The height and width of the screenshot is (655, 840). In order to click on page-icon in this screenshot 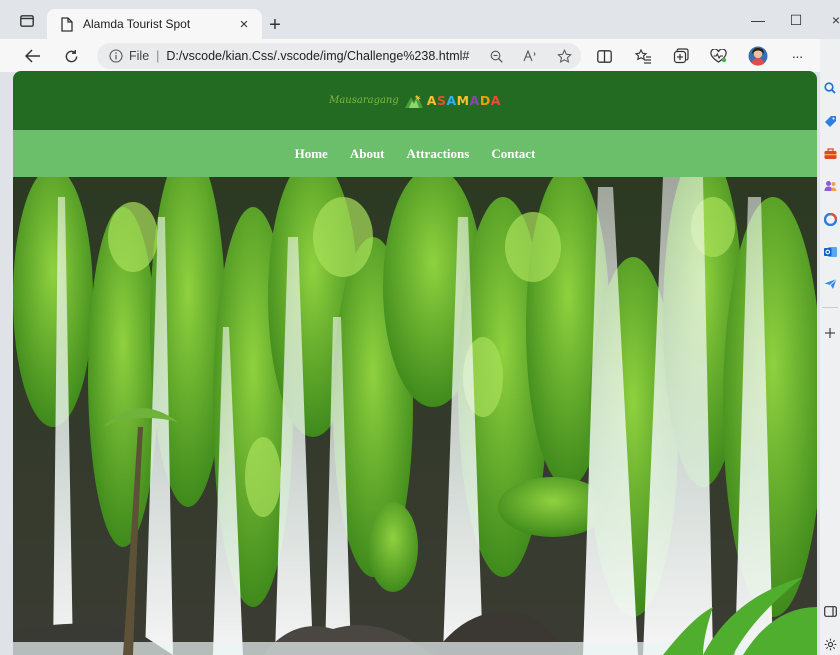, I will do `click(67, 24)`.